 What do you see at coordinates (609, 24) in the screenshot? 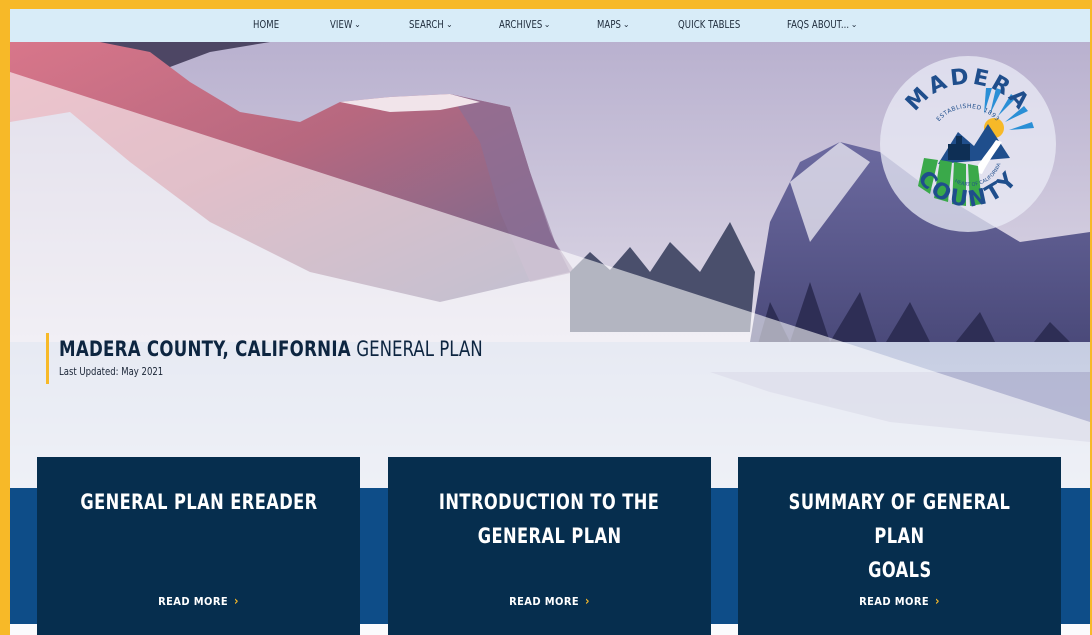
I see `nav-maps-label: MAPS` at bounding box center [609, 24].